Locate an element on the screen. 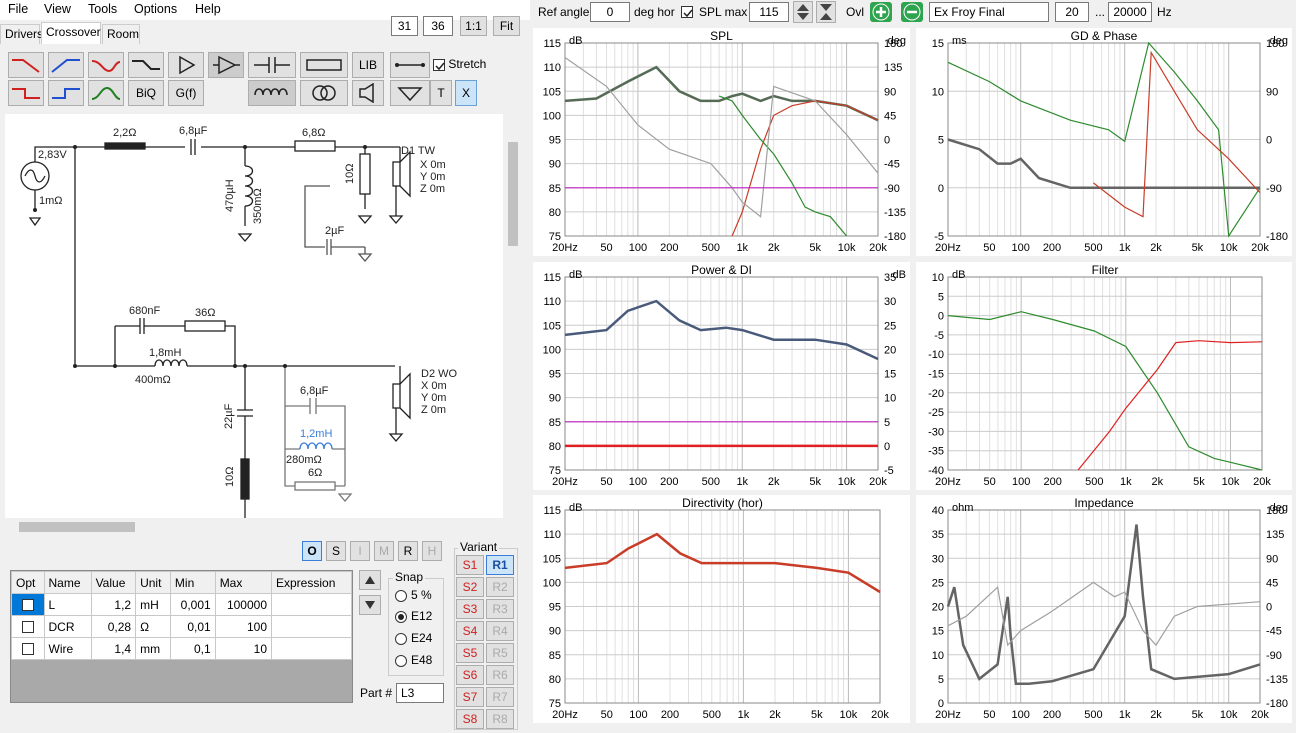 Image resolution: width=1296 pixels, height=733 pixels. variant-s6-button: S6 is located at coordinates (470, 675).